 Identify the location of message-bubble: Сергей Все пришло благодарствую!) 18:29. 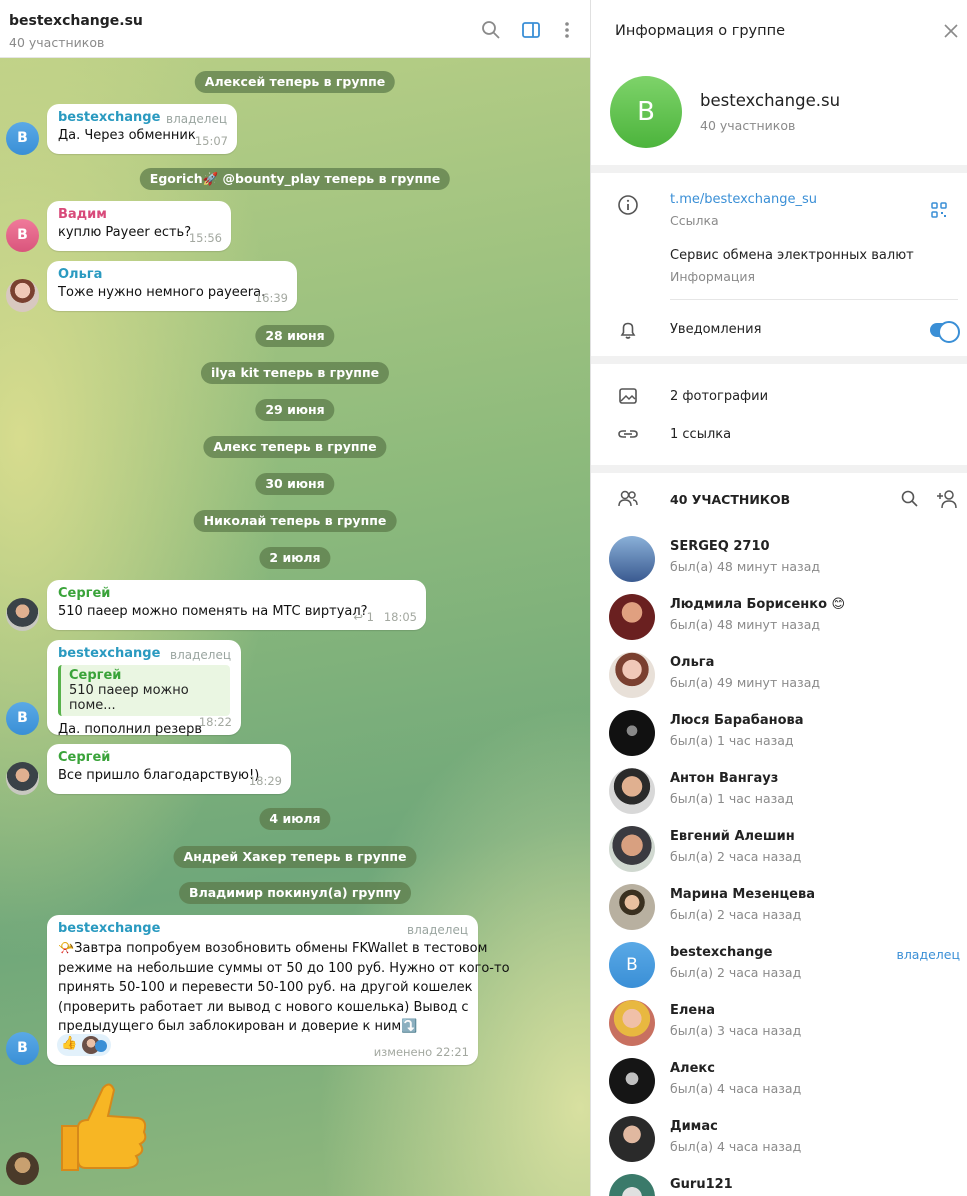
(169, 769).